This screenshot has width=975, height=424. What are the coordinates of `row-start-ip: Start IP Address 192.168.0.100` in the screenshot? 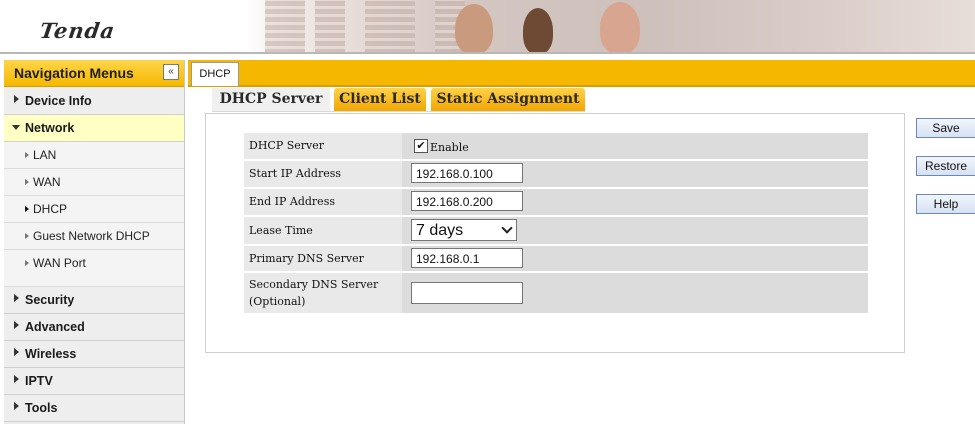 It's located at (556, 174).